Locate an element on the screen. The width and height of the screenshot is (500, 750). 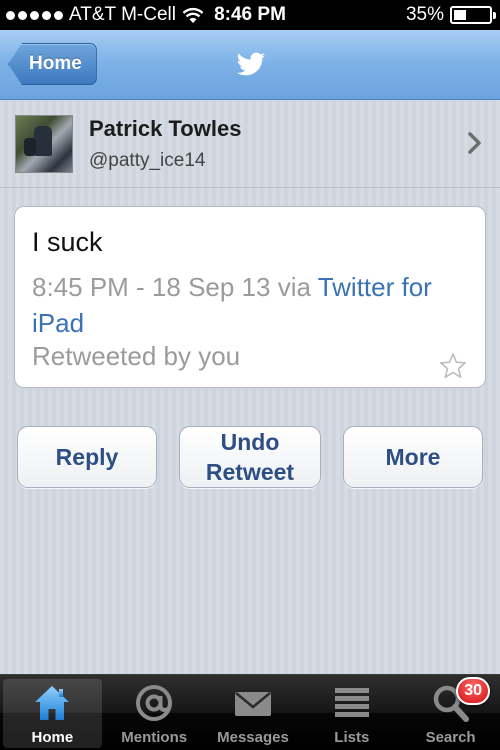
reply-button: Reply is located at coordinates (87, 457).